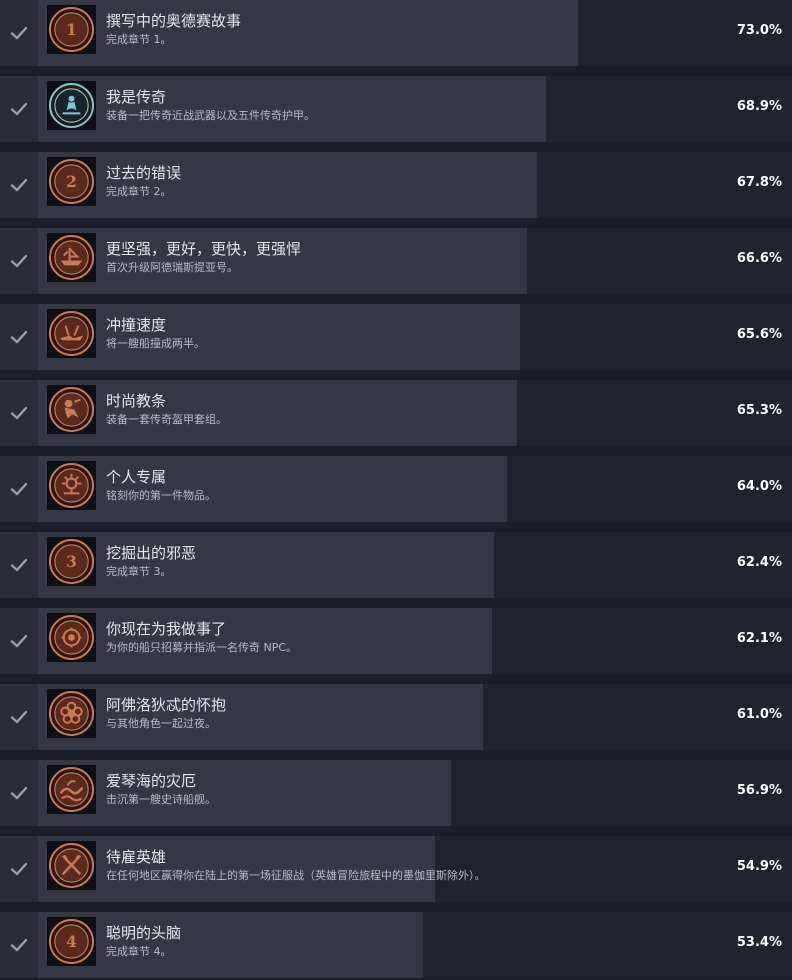 This screenshot has width=792, height=980. Describe the element at coordinates (71, 637) in the screenshot. I see `recruit-icon` at that location.